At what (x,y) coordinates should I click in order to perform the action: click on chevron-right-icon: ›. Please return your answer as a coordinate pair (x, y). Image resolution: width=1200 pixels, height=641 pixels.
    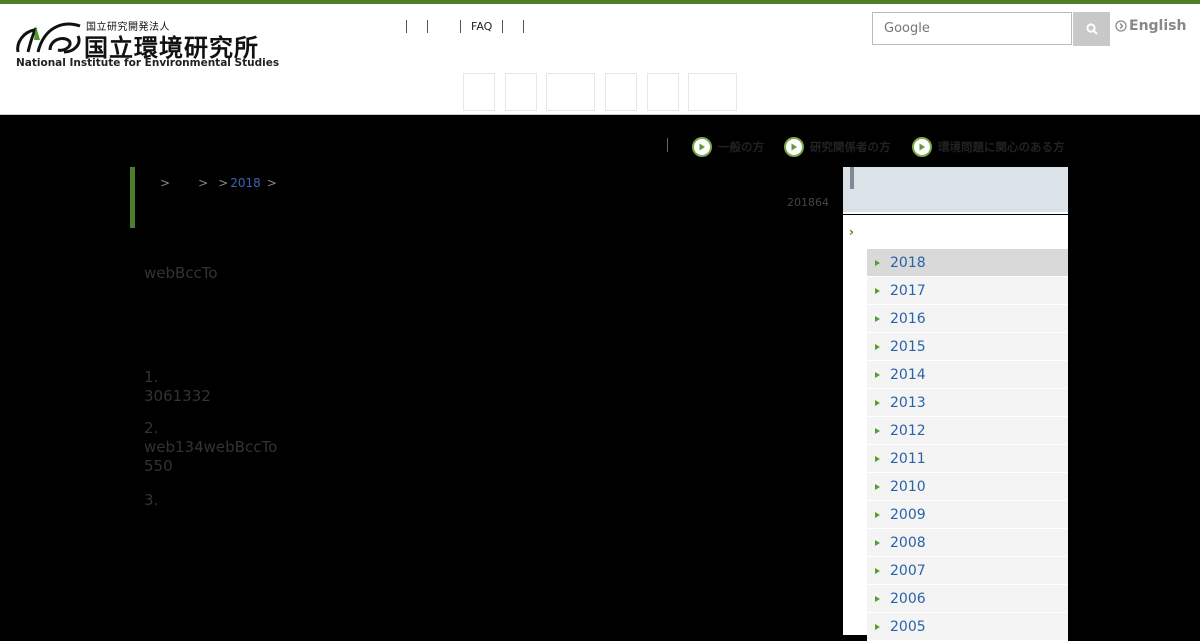
    Looking at the image, I should click on (851, 232).